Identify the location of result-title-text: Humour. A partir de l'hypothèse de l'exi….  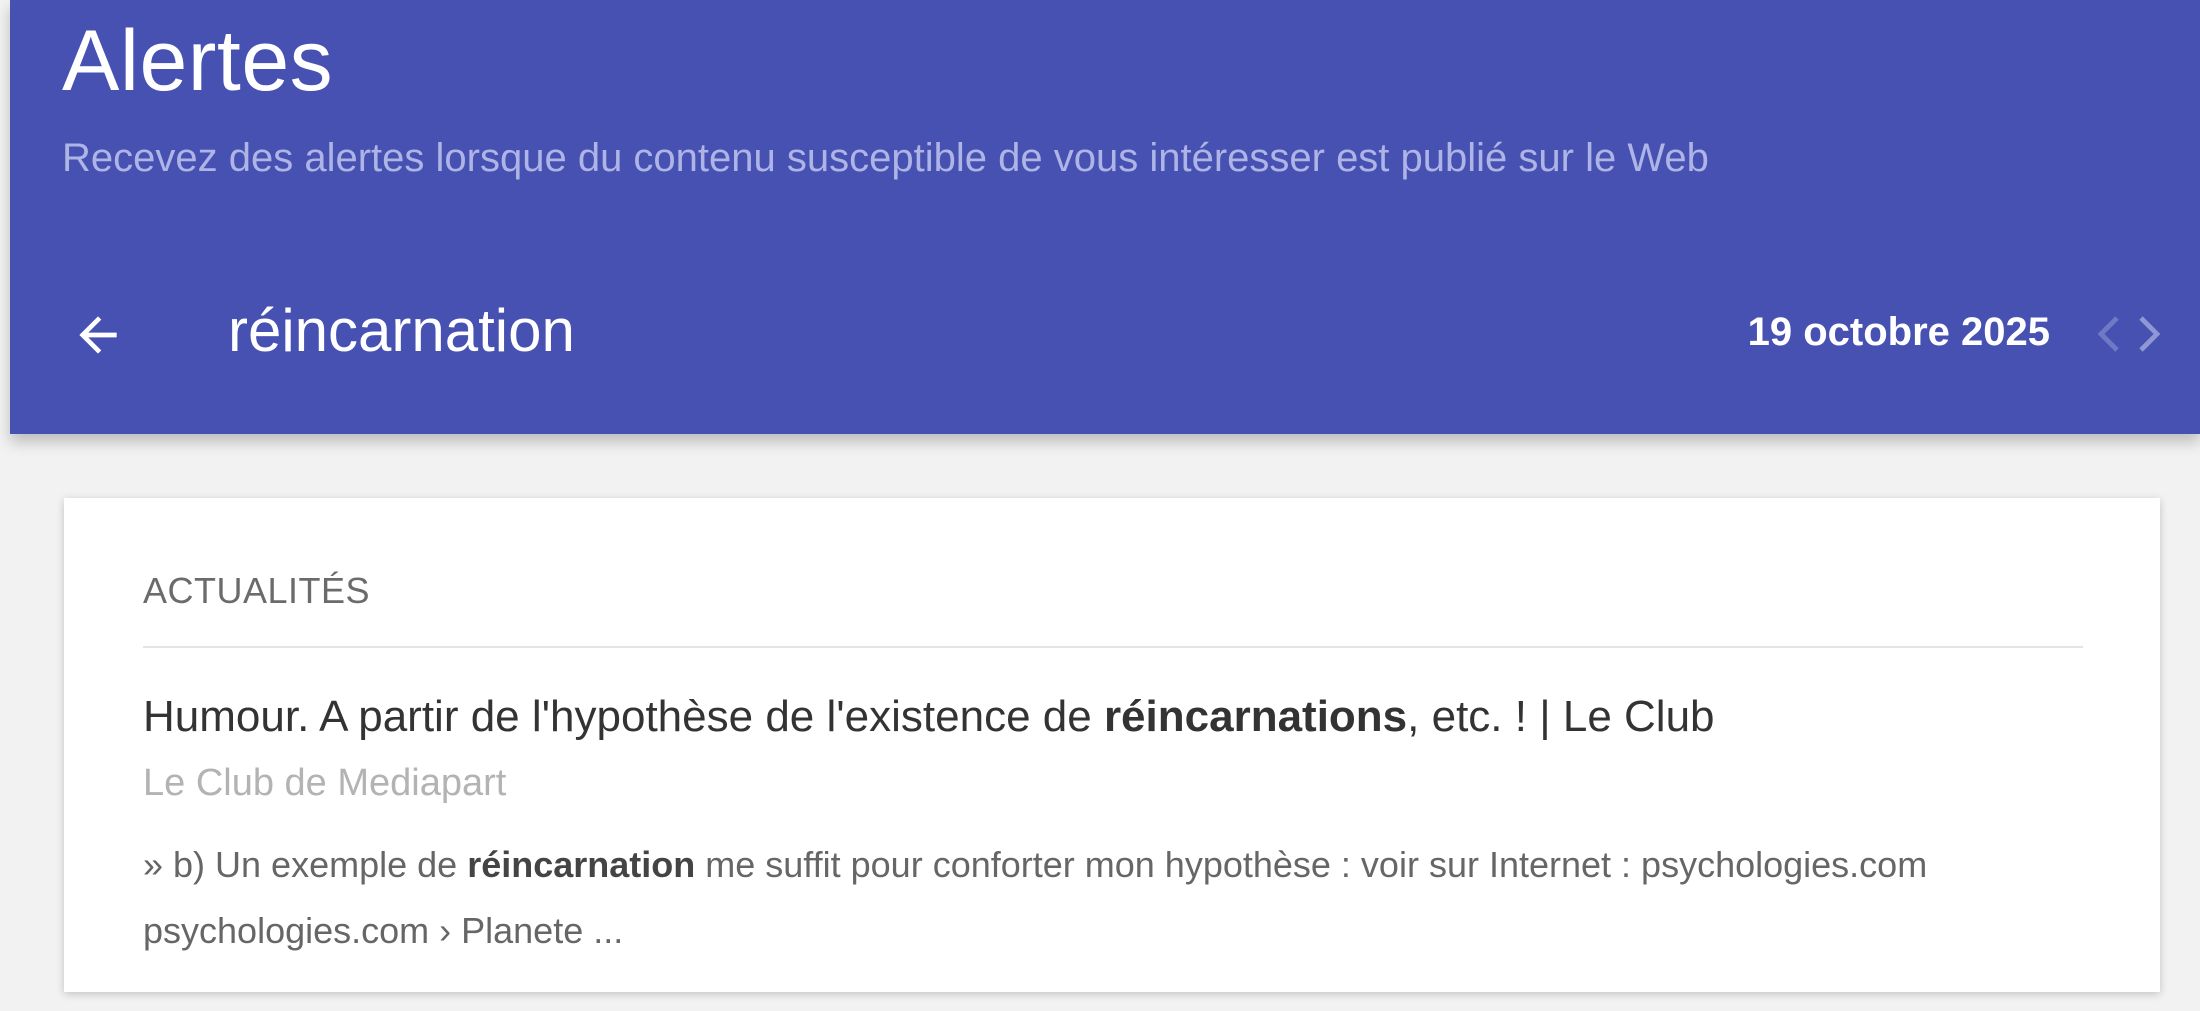
(623, 716).